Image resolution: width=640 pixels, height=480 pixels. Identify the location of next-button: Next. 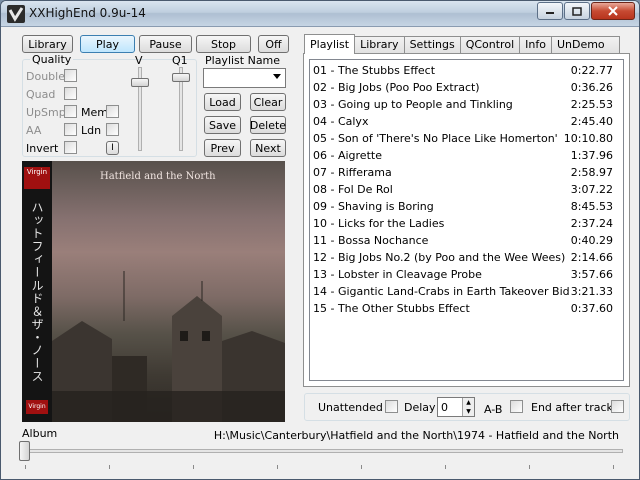
(268, 148).